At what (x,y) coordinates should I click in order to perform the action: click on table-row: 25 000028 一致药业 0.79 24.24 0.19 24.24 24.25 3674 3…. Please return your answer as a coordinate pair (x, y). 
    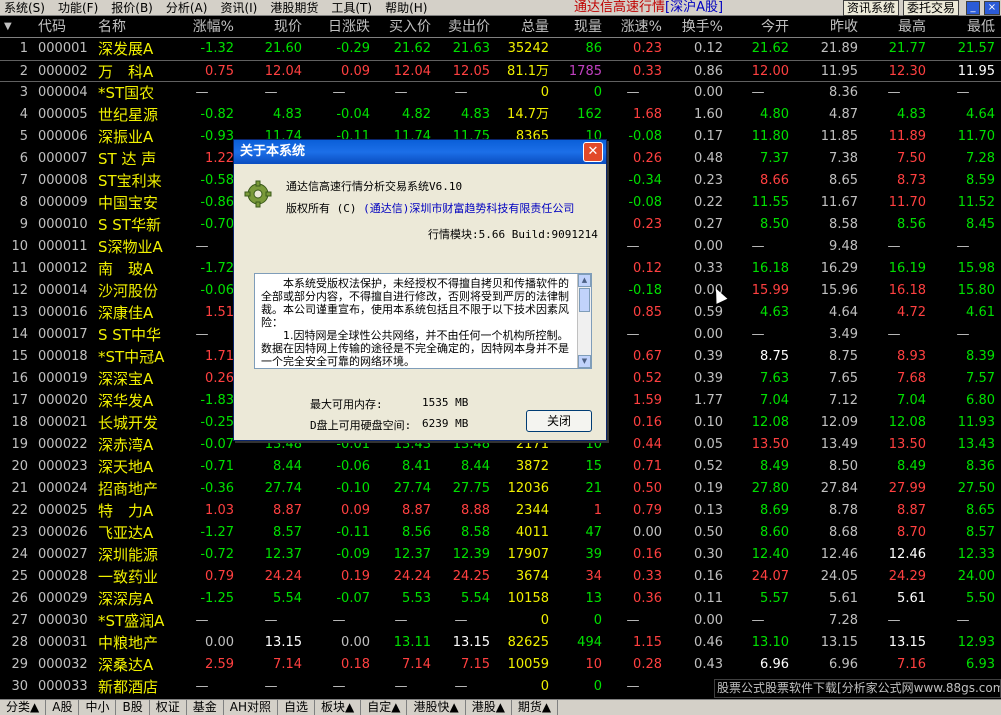
    Looking at the image, I should click on (500, 577).